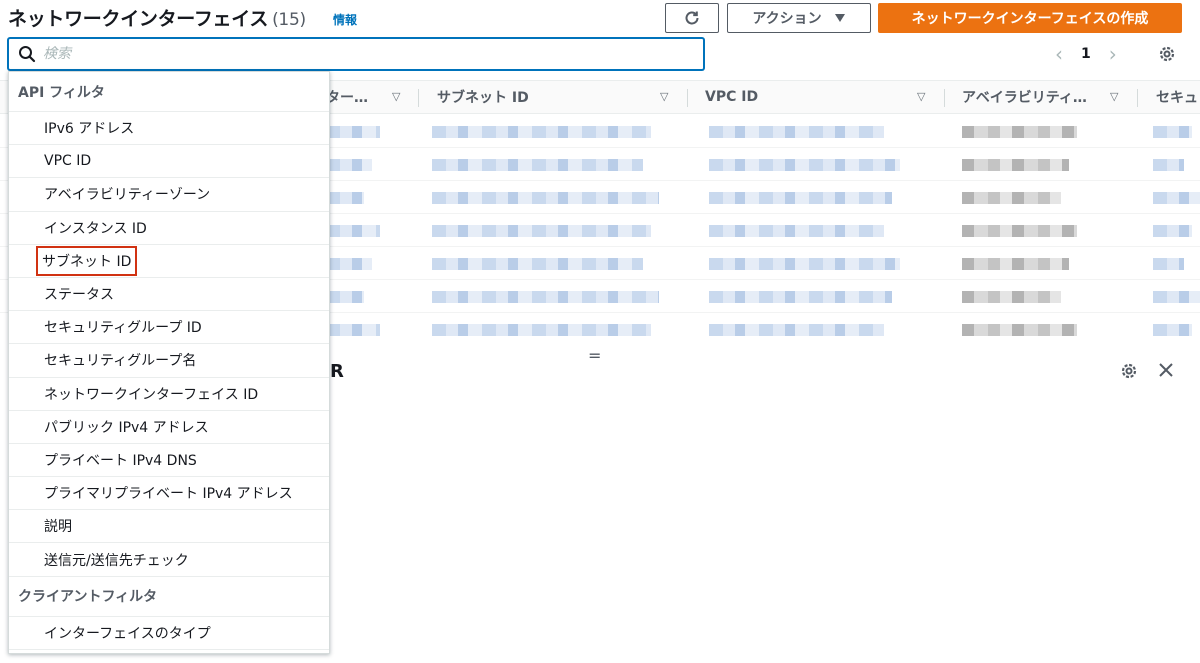 The width and height of the screenshot is (1200, 663). I want to click on refresh-icon, so click(692, 18).